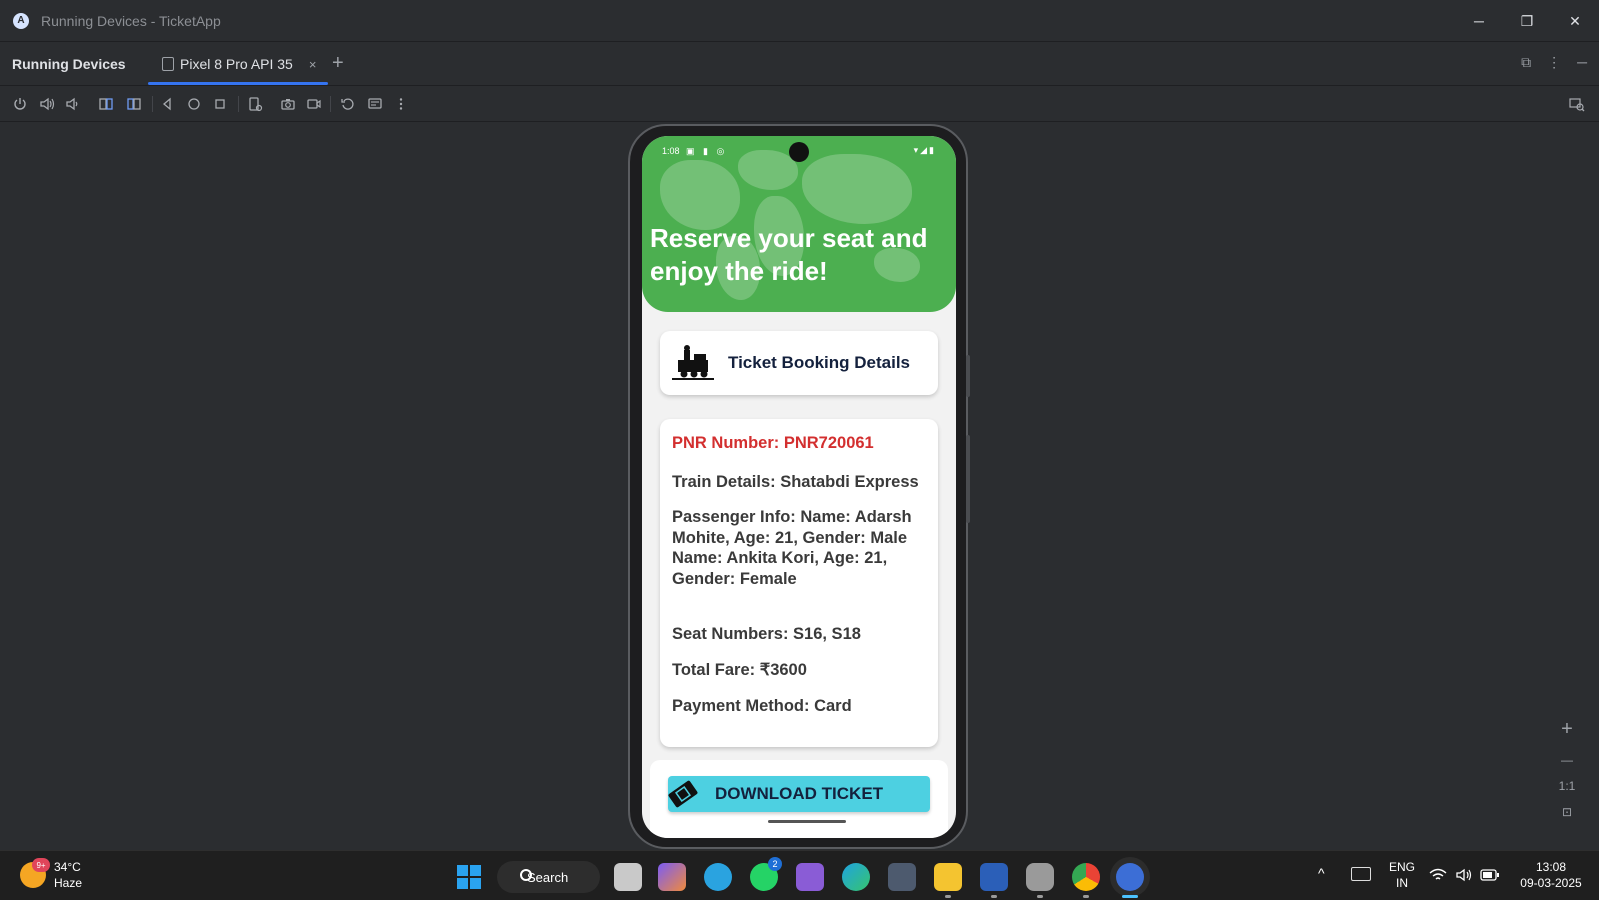 This screenshot has width=1599, height=900. Describe the element at coordinates (1361, 874) in the screenshot. I see `keyboard-icon` at that location.